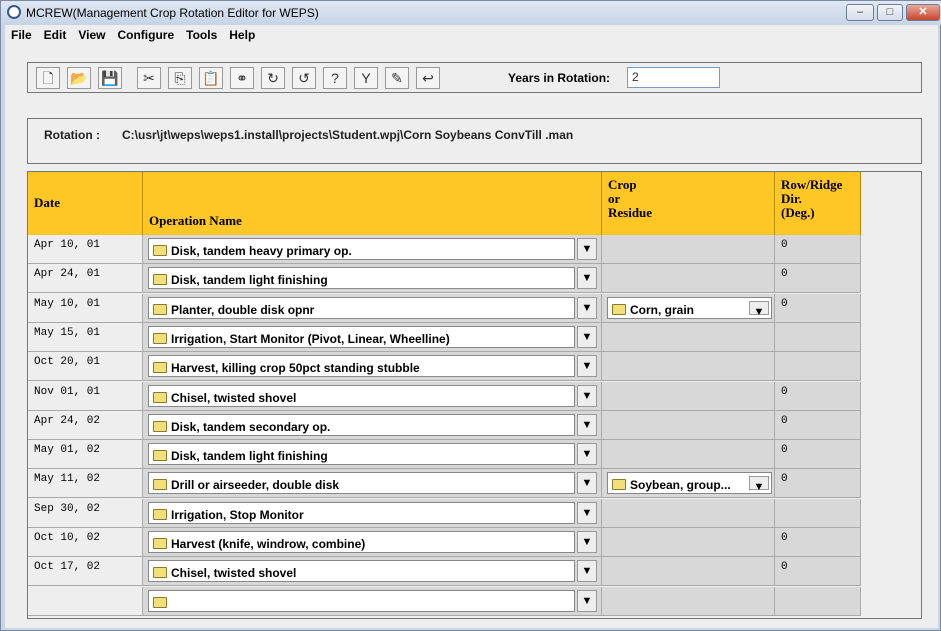 This screenshot has height=631, width=941. I want to click on date-cell: Sep 30, 02, so click(85, 513).